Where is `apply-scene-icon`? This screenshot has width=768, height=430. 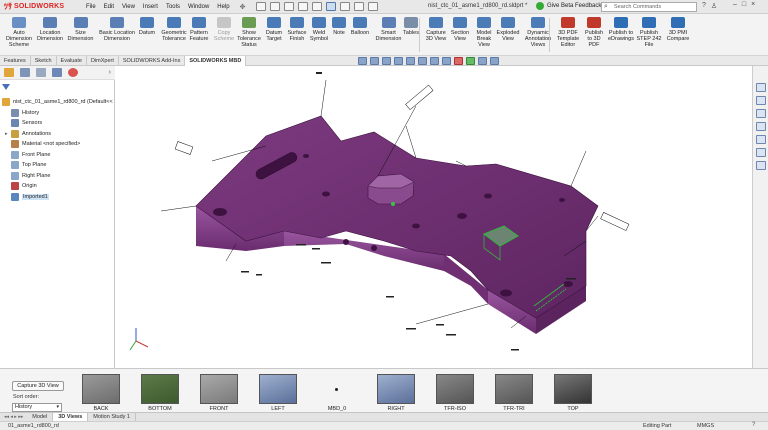 apply-scene-icon is located at coordinates (470, 61).